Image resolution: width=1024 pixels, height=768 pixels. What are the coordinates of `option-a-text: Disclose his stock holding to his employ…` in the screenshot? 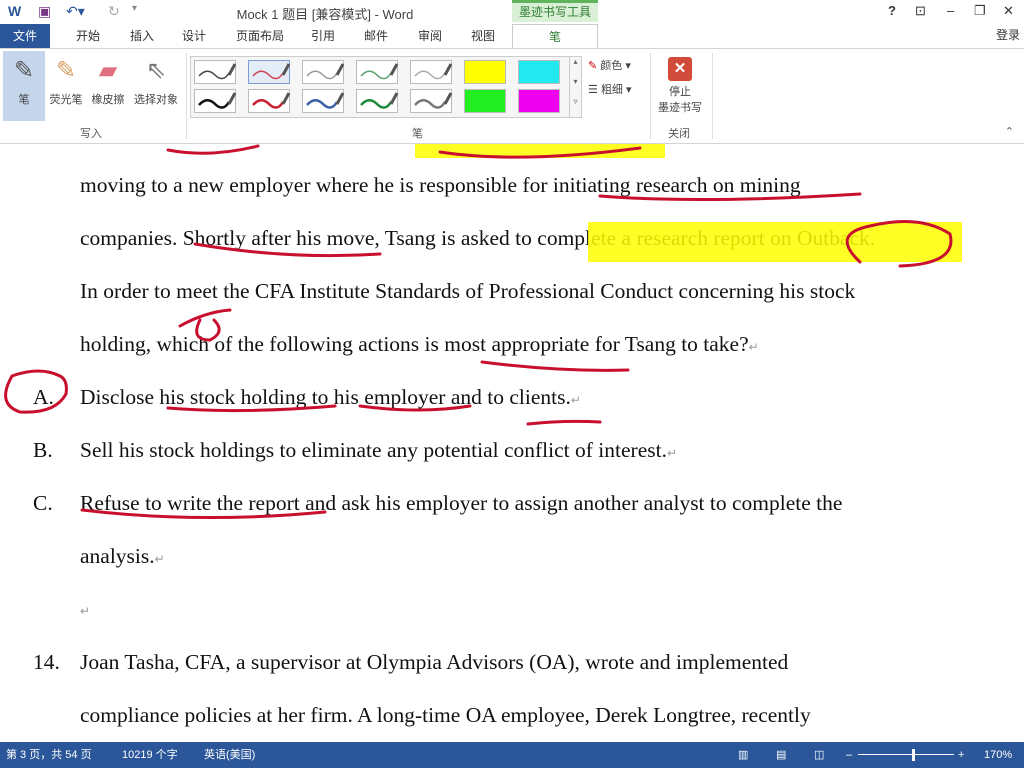 It's located at (330, 397).